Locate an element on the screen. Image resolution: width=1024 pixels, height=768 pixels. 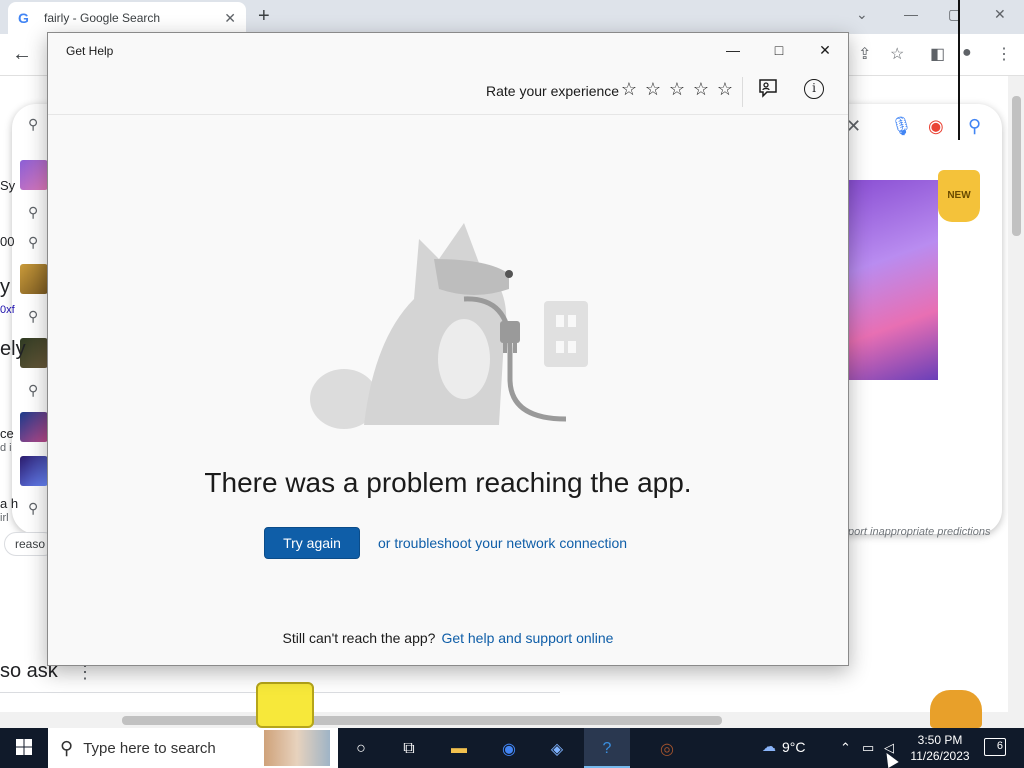
lens-search-icon: ◉ is located at coordinates (936, 126).